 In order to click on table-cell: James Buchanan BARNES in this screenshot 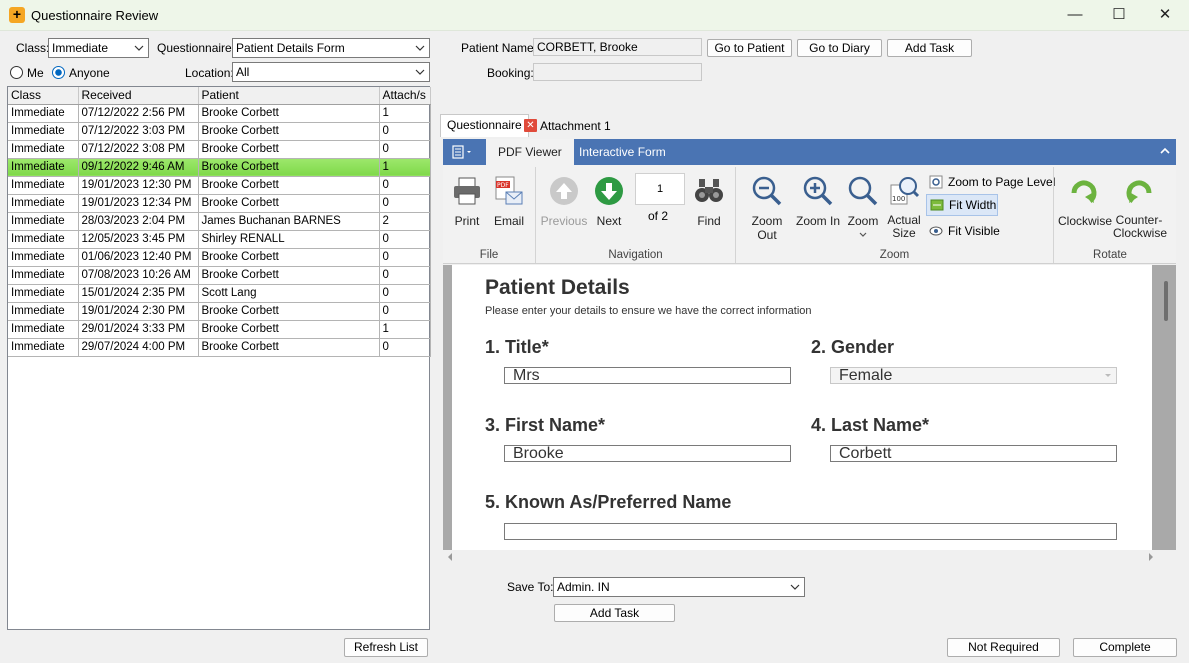, I will do `click(289, 221)`.